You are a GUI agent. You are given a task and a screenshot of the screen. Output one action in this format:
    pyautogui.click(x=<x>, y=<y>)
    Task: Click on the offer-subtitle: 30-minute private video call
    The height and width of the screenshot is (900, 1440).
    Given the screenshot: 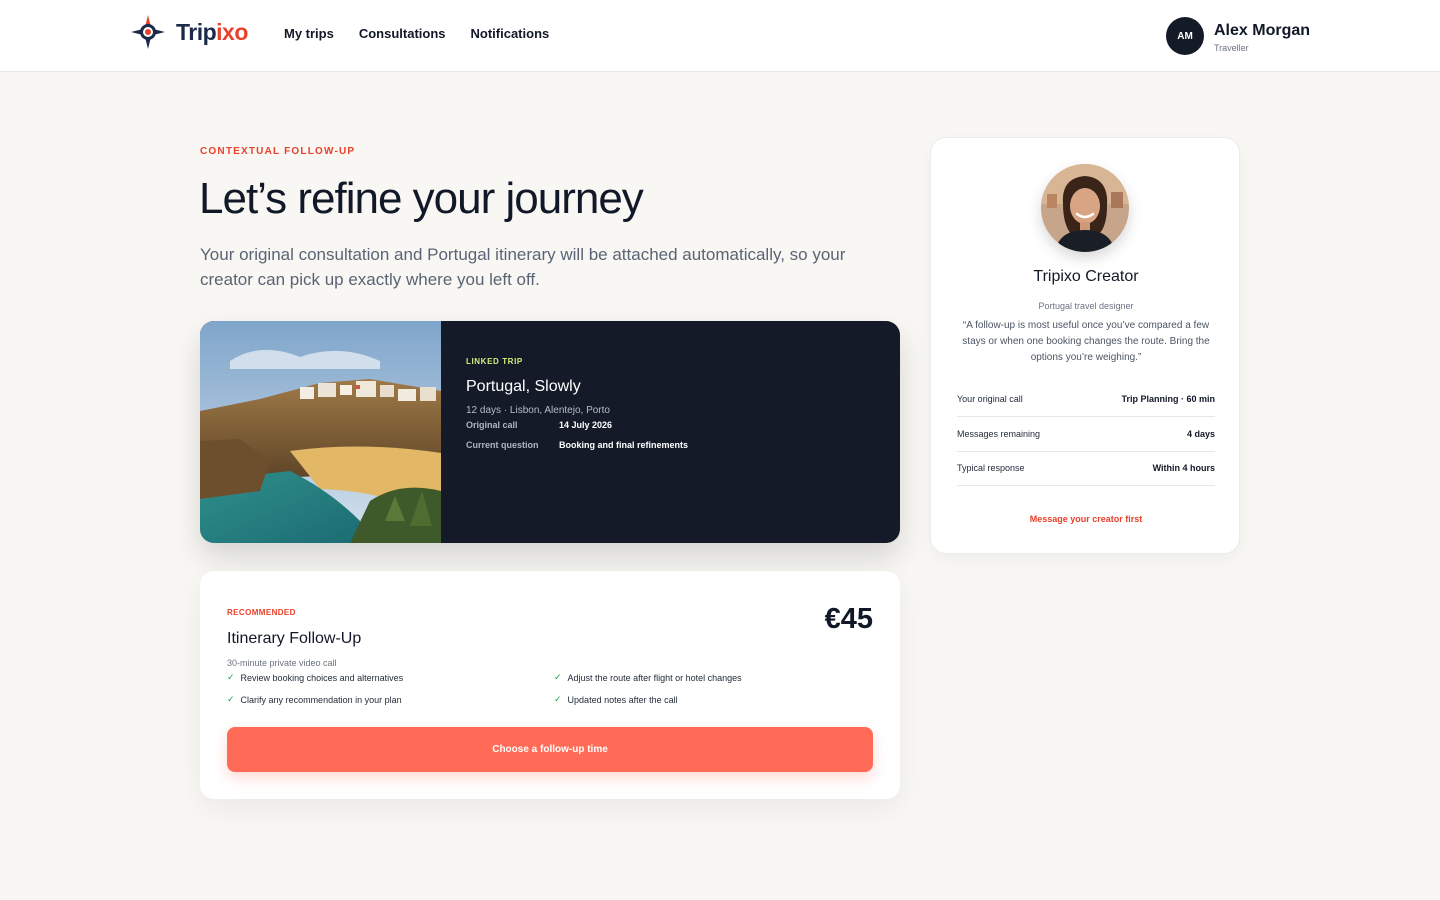 What is the action you would take?
    pyautogui.click(x=282, y=663)
    